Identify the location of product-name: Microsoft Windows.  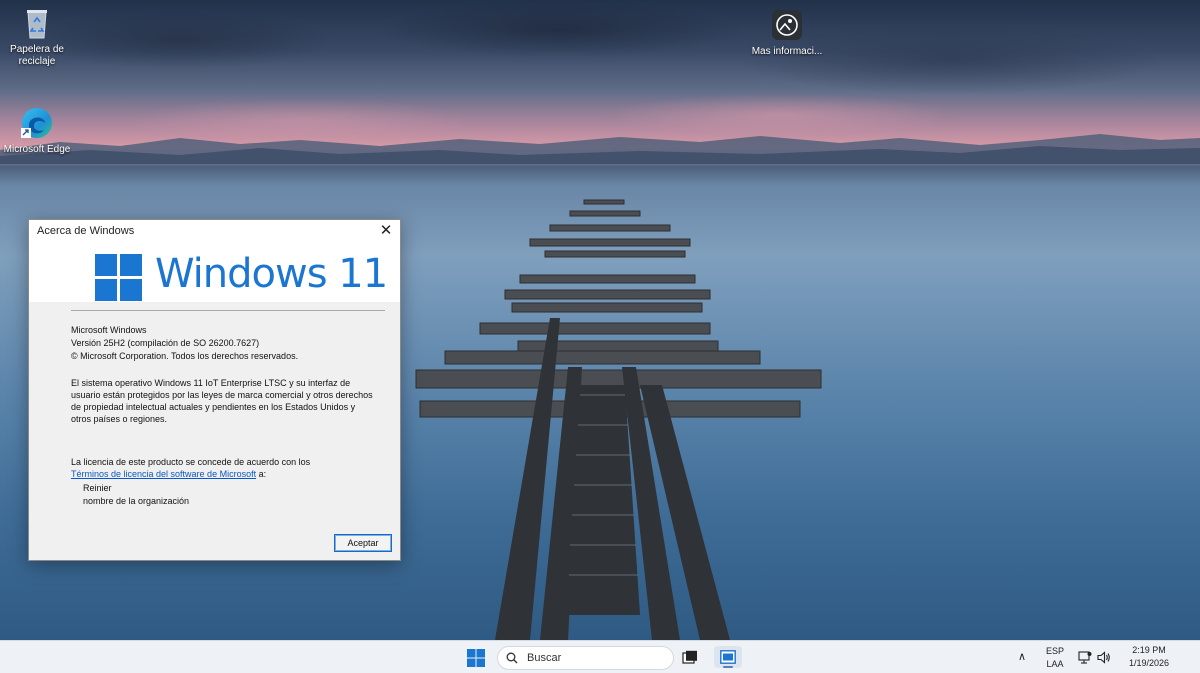
(109, 330).